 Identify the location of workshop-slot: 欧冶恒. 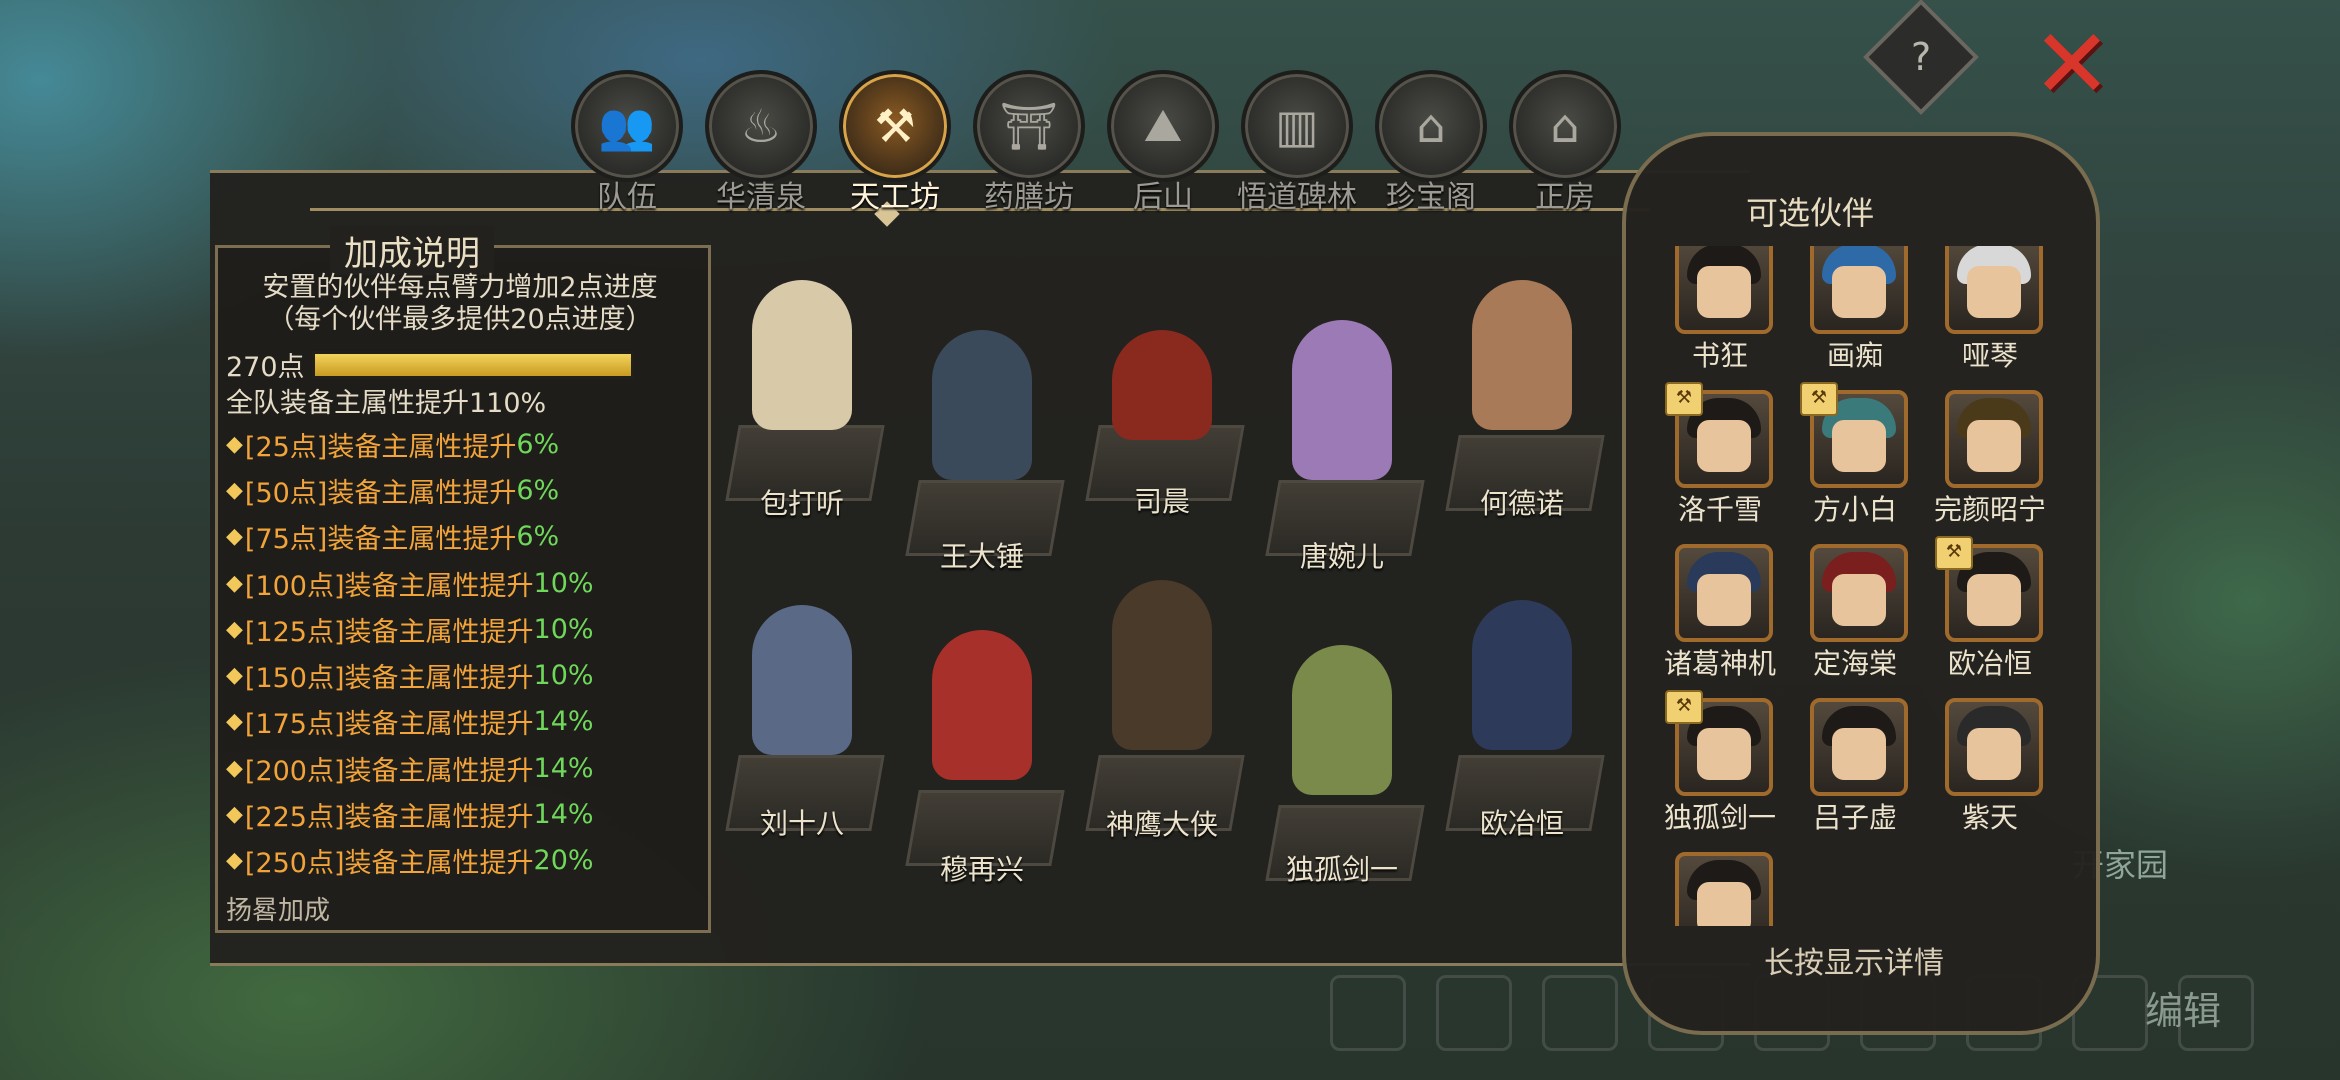
(1522, 715).